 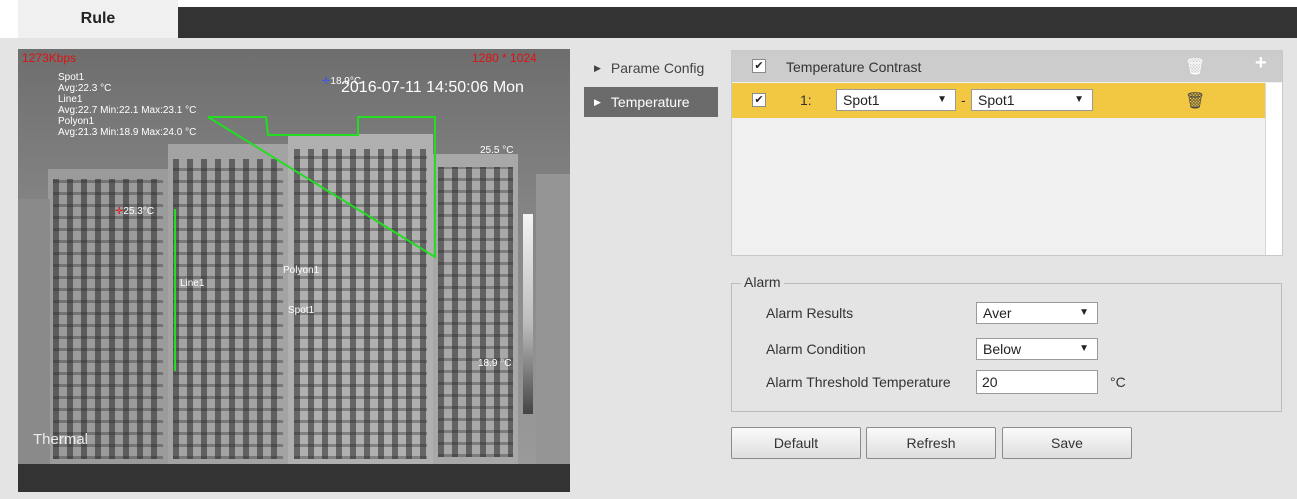 I want to click on line-stats: Avg:22.7 Min:22.1 Max:23.1 °C, so click(x=127, y=110).